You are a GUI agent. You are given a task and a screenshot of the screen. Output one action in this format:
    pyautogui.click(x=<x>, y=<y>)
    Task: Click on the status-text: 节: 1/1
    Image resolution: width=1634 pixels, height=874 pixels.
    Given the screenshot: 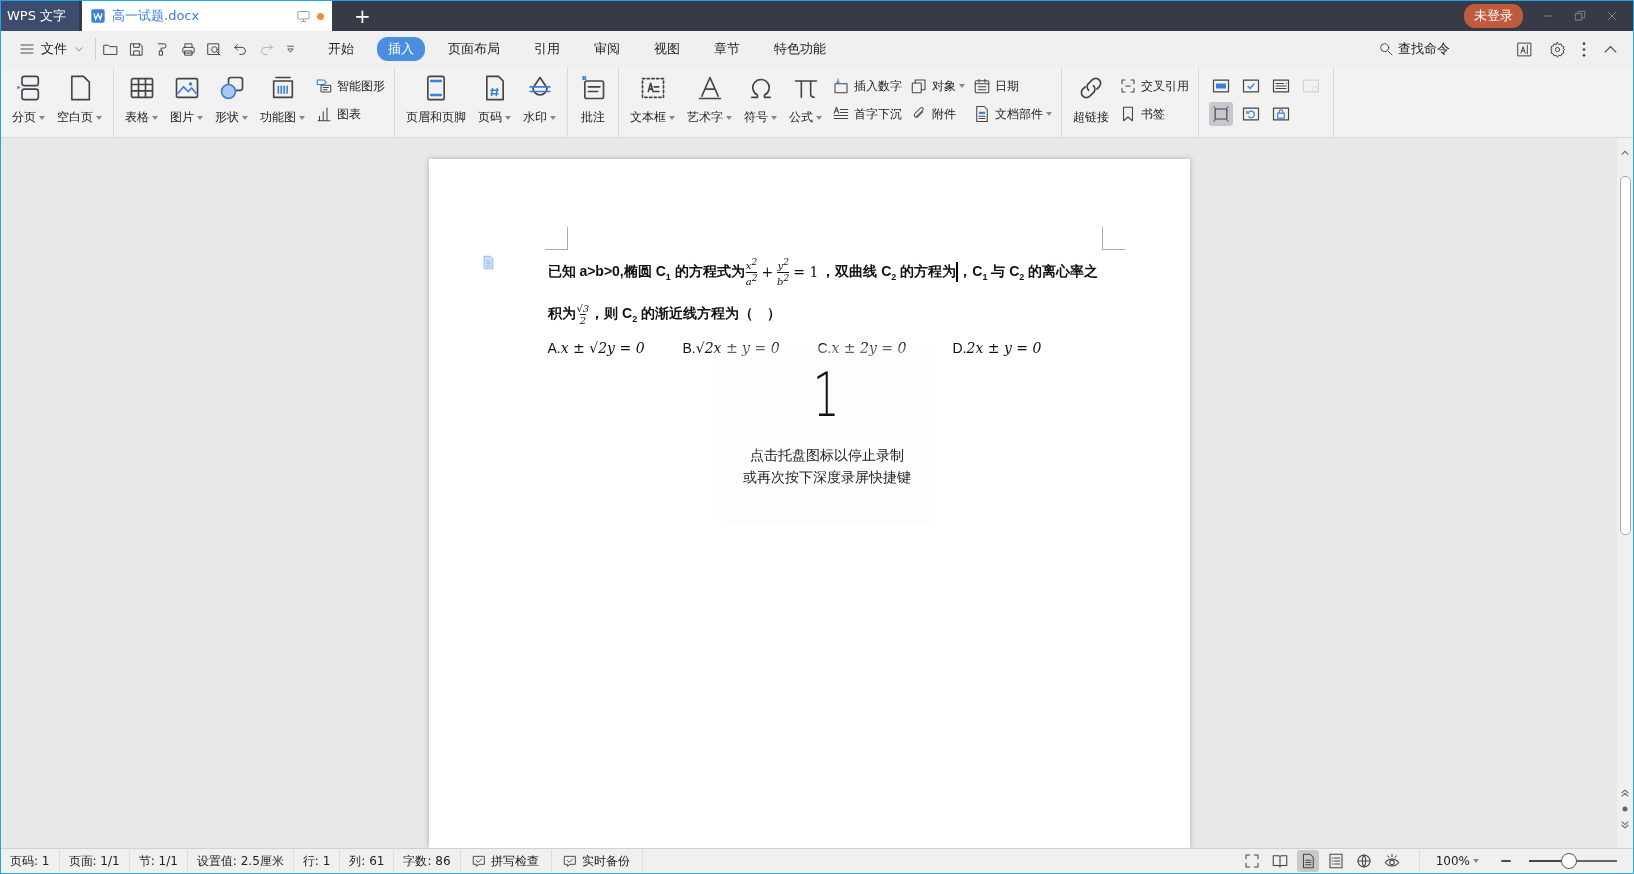 What is the action you would take?
    pyautogui.click(x=158, y=861)
    